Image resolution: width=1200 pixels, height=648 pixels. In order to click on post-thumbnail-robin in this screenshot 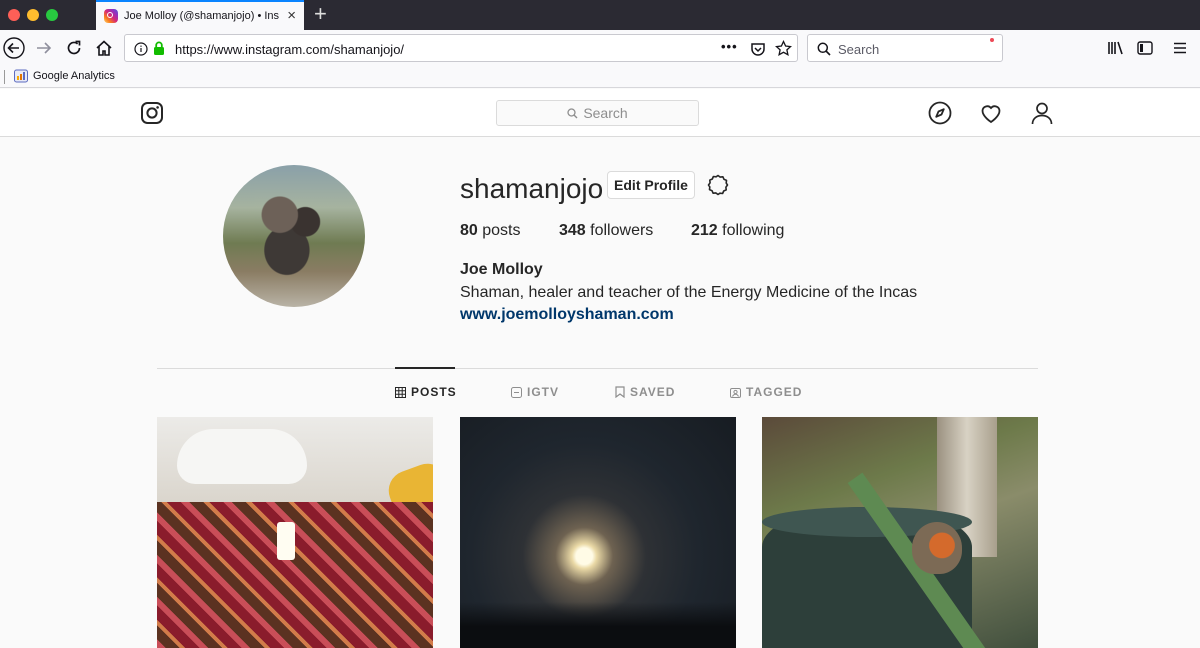, I will do `click(900, 532)`.